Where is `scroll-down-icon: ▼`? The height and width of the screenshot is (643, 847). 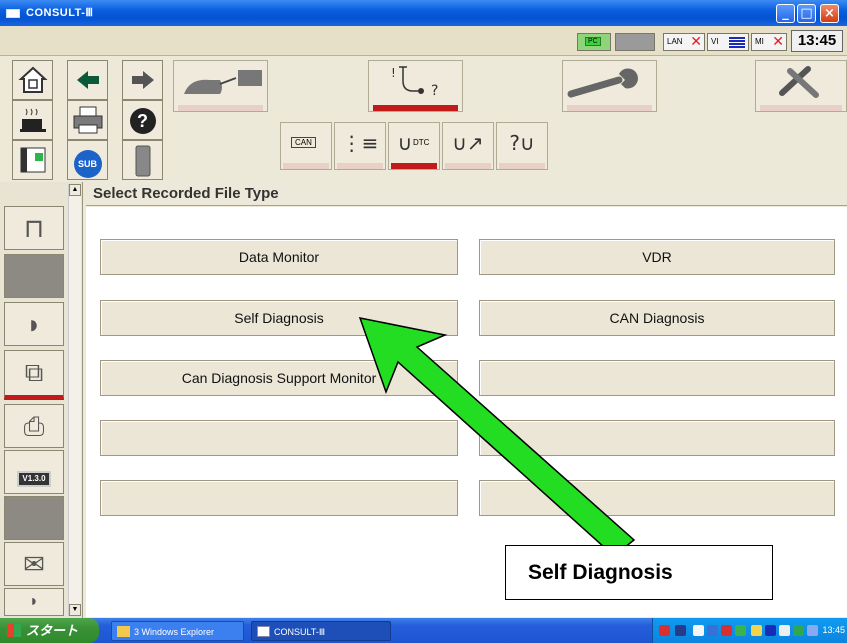
scroll-down-icon: ▼ is located at coordinates (75, 610).